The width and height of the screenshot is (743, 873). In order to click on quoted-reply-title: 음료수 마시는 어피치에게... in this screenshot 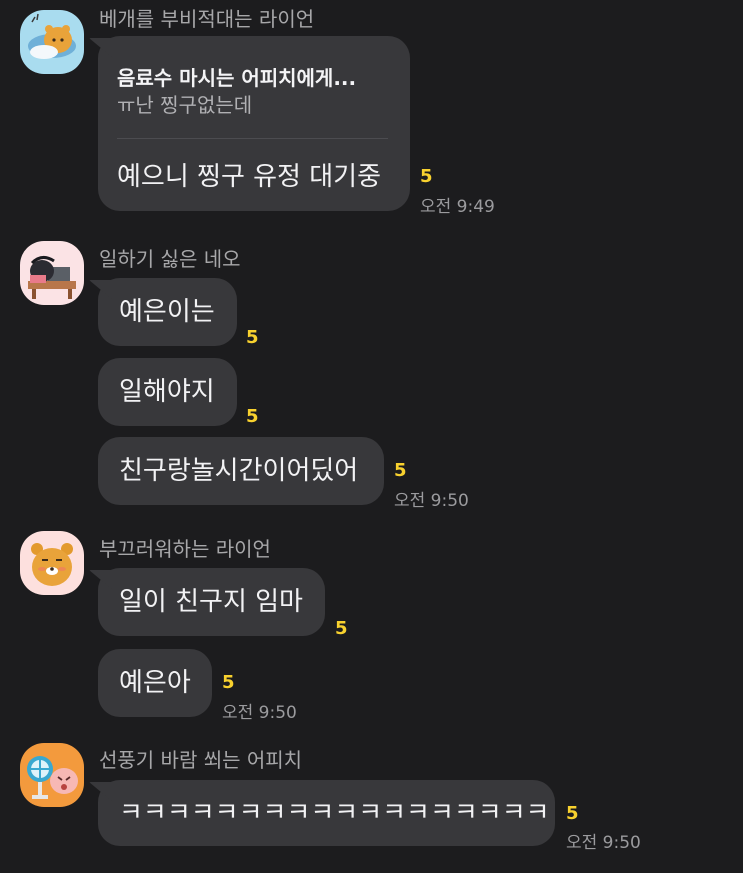, I will do `click(237, 78)`.